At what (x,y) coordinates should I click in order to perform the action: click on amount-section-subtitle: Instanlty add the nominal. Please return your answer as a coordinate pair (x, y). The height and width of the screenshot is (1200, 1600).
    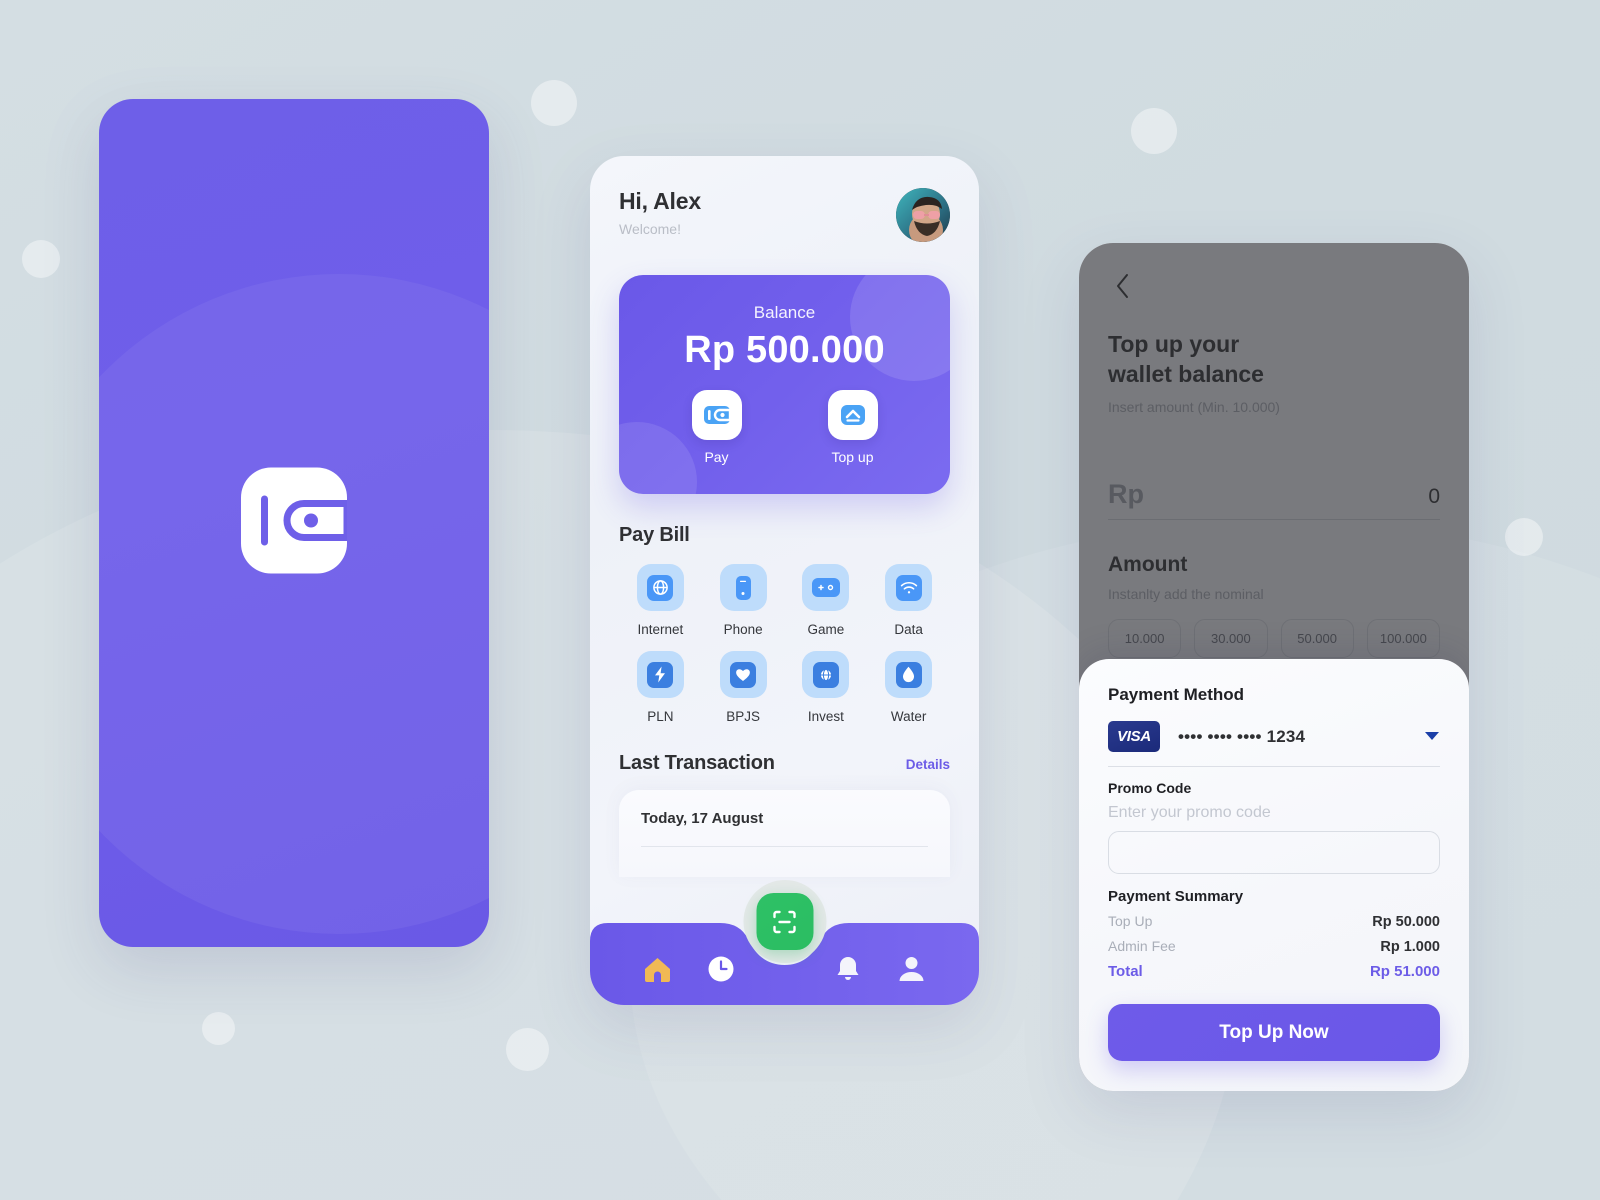
    Looking at the image, I should click on (1186, 593).